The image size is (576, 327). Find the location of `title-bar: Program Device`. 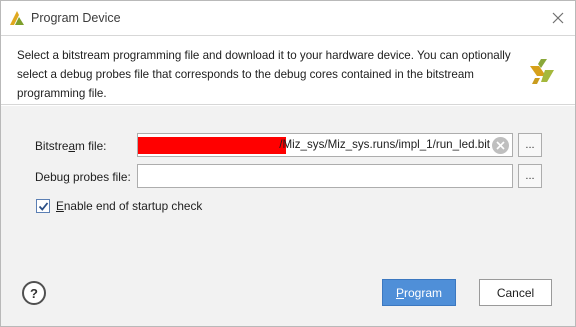

title-bar: Program Device is located at coordinates (288, 18).